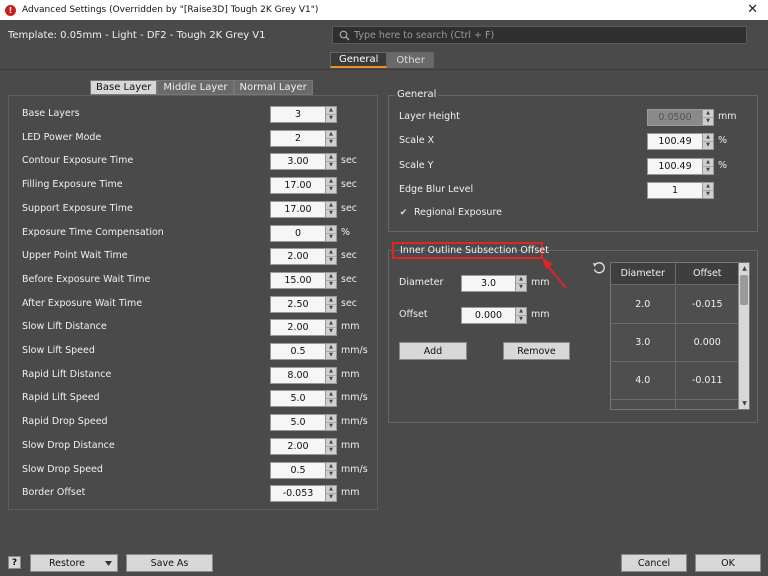 Image resolution: width=768 pixels, height=576 pixels. Describe the element at coordinates (643, 380) in the screenshot. I see `table-cell-diameter: 4.0` at that location.